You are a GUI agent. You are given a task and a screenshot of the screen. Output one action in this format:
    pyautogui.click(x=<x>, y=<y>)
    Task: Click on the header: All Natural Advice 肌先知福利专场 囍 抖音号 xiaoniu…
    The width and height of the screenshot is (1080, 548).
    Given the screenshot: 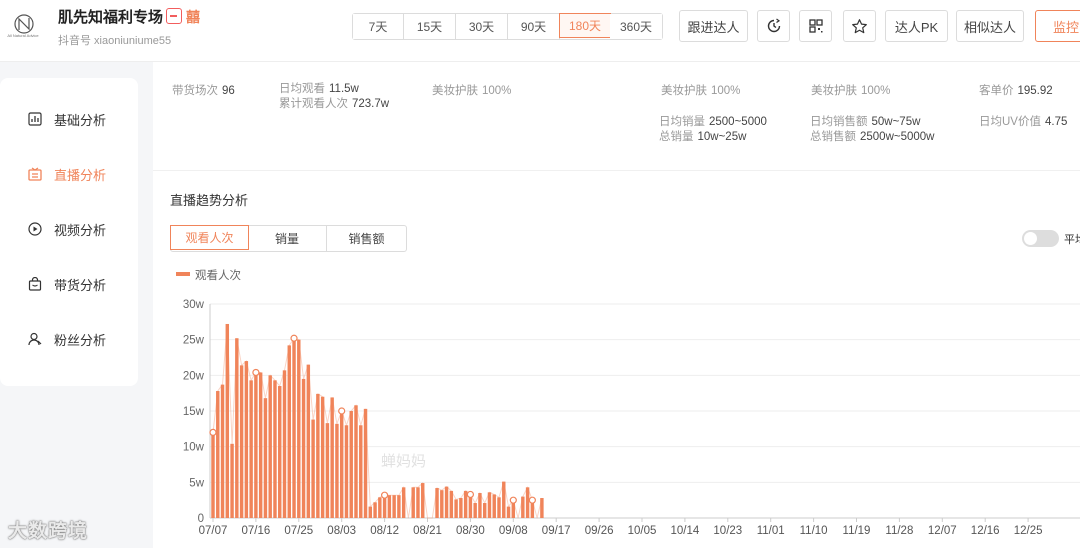 What is the action you would take?
    pyautogui.click(x=540, y=31)
    